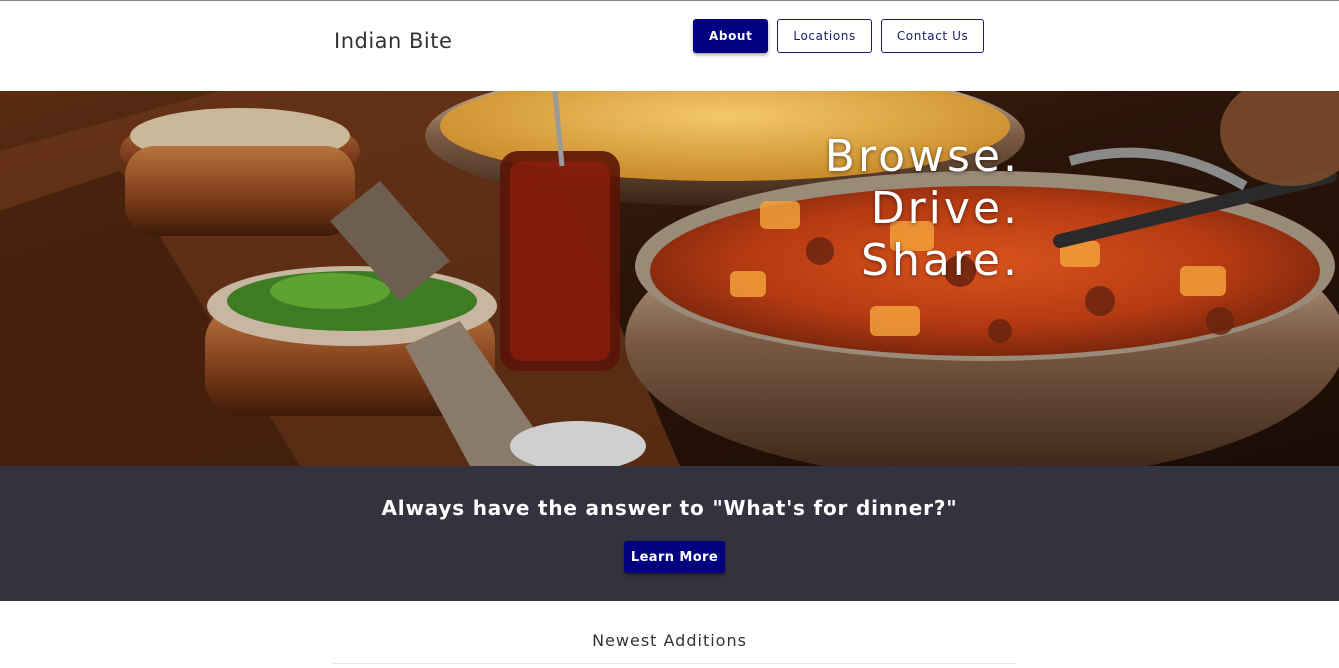 The width and height of the screenshot is (1339, 668). I want to click on newest-additions-heading: Newest Additions, so click(669, 640).